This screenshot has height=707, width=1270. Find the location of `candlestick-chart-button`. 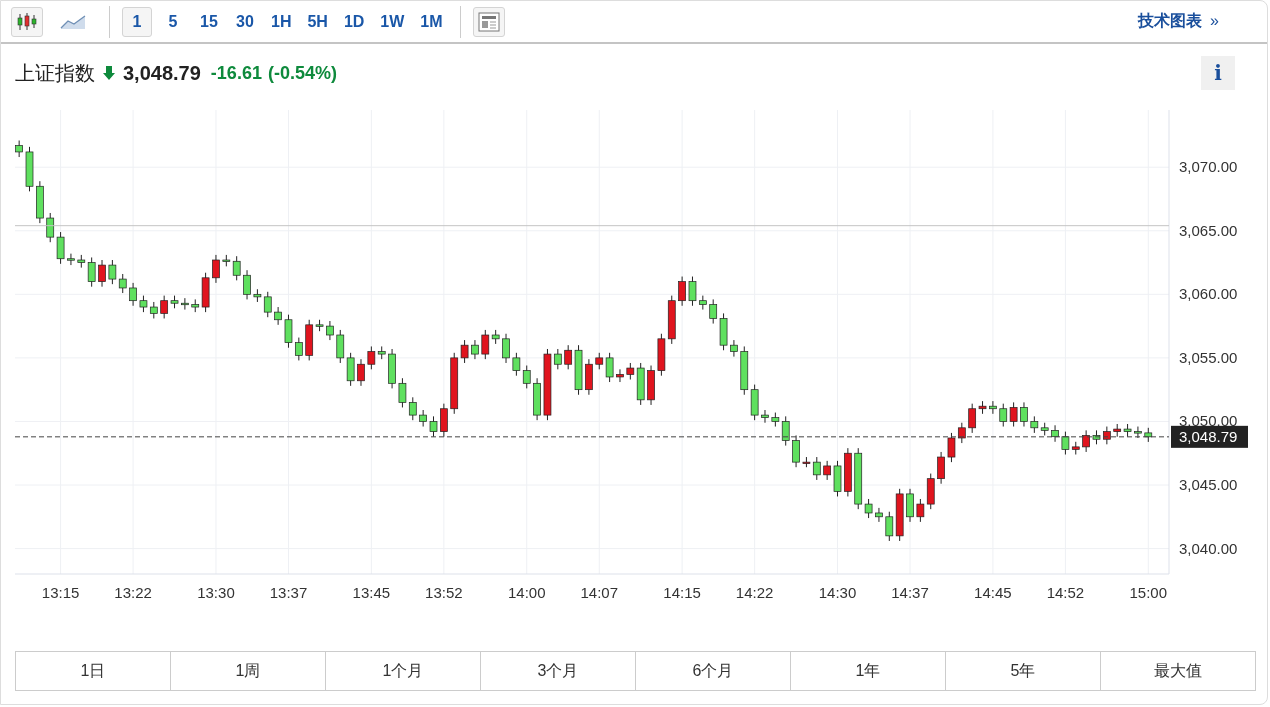

candlestick-chart-button is located at coordinates (27, 21).